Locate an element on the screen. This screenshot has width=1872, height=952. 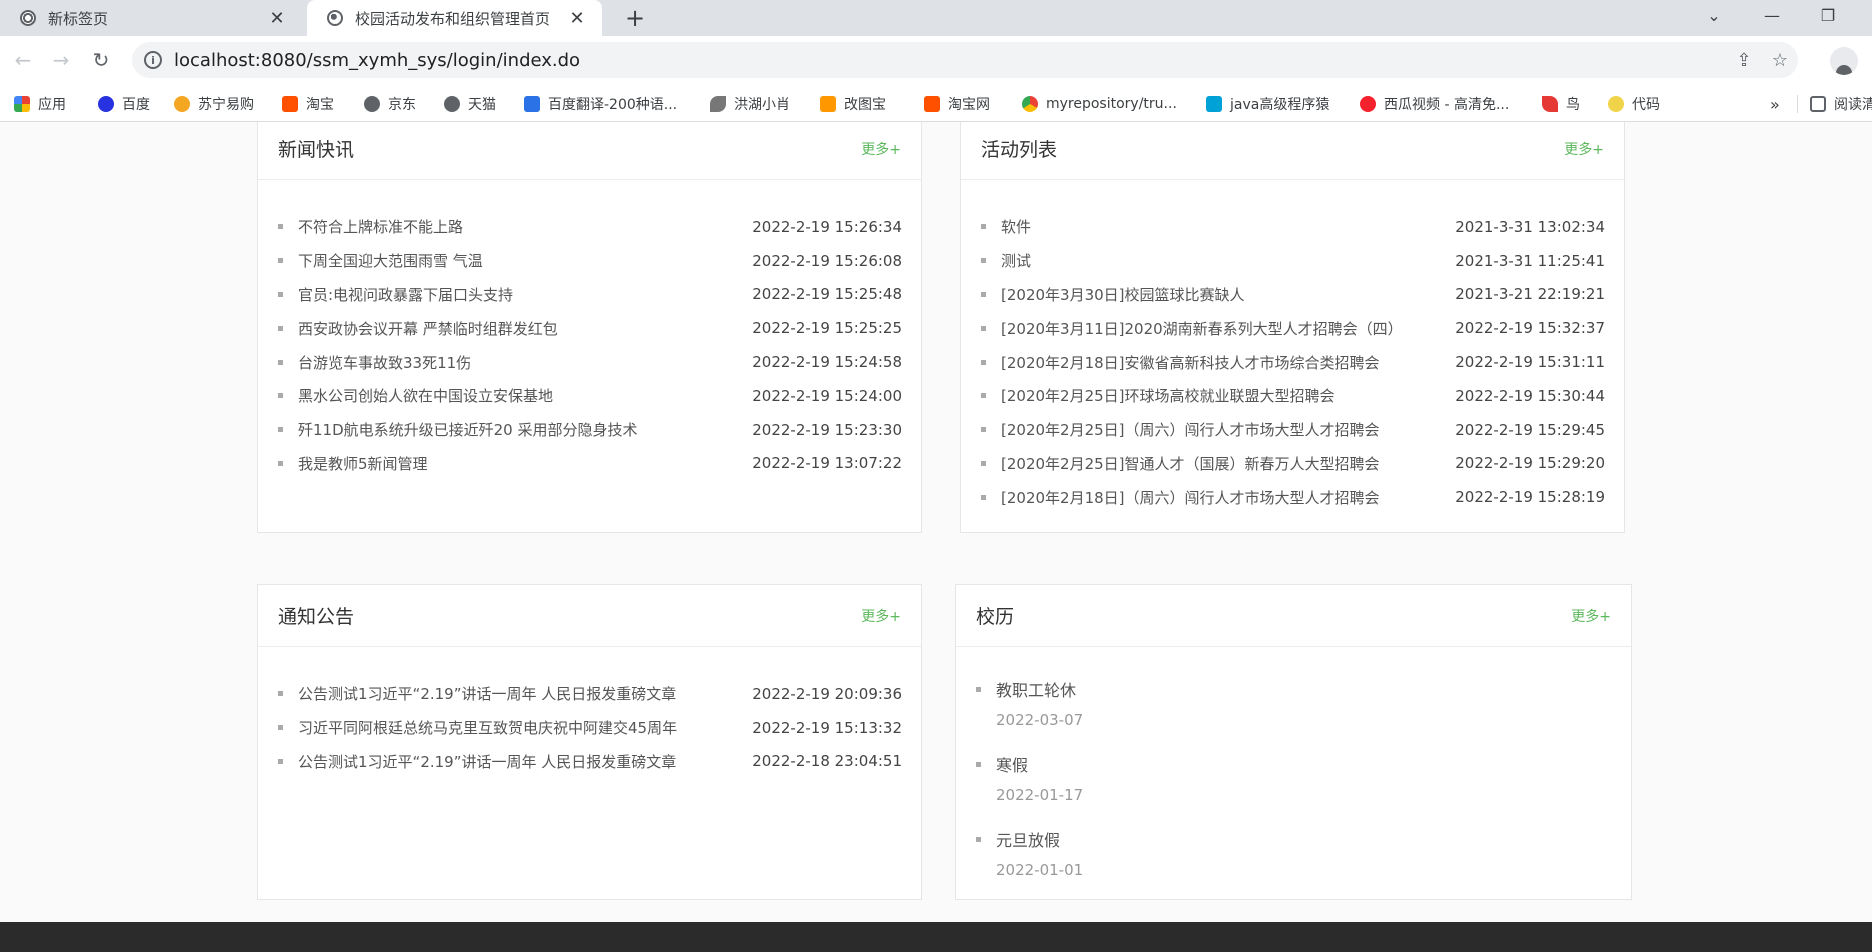
activities-more-link: 更多+ is located at coordinates (1584, 149).